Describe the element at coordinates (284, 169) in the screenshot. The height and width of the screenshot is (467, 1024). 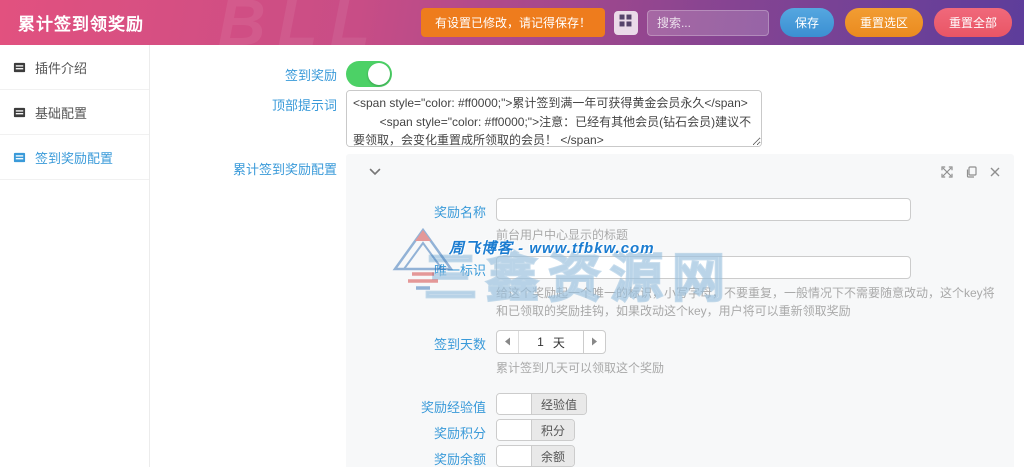
I see `field-label: 累计签到奖励配置` at that location.